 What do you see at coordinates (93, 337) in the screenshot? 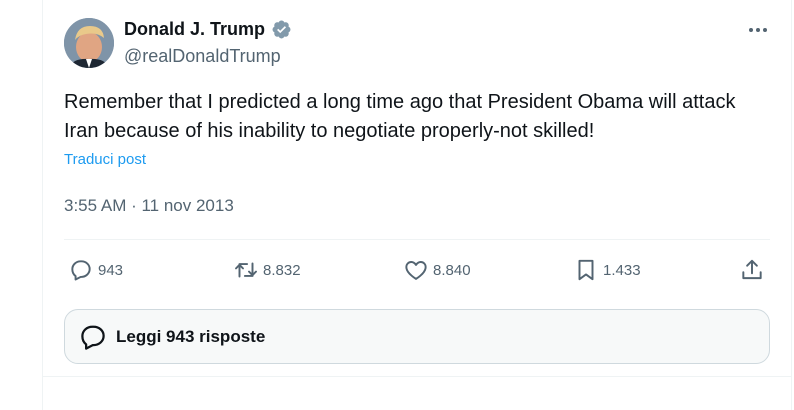
I see `reply-bubble-icon` at bounding box center [93, 337].